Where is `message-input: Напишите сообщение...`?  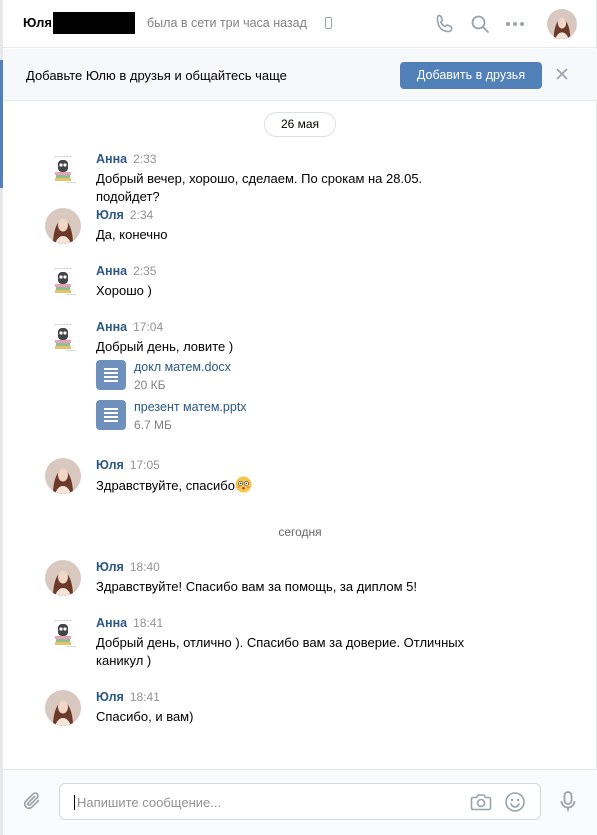
message-input: Напишите сообщение... is located at coordinates (300, 801).